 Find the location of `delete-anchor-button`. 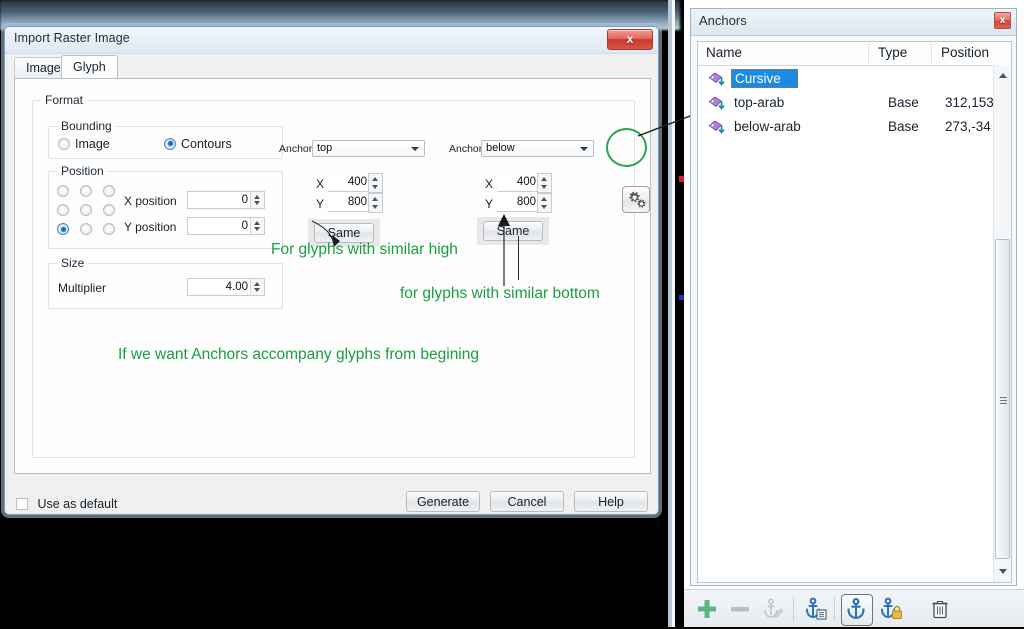

delete-anchor-button is located at coordinates (941, 609).